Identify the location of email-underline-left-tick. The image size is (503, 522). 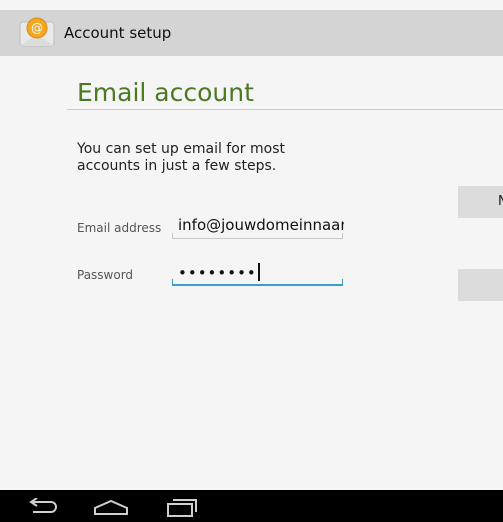
(172, 235).